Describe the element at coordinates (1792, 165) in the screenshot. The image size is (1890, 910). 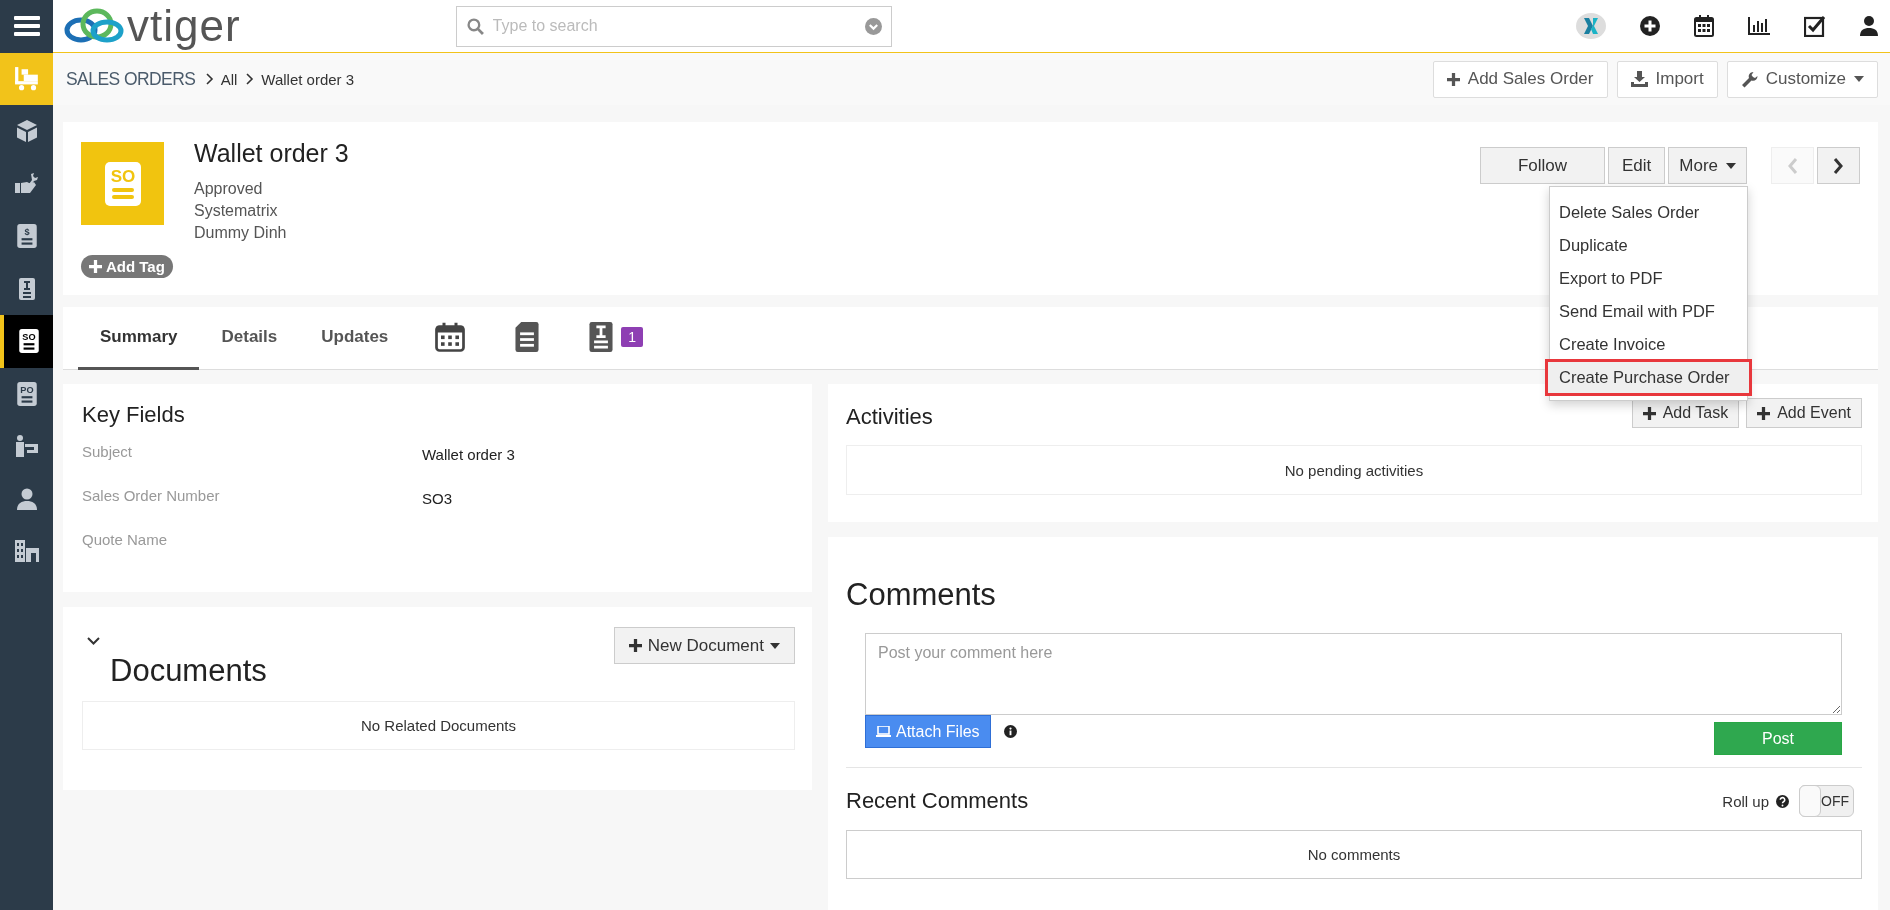
I see `chevron-left-icon` at that location.